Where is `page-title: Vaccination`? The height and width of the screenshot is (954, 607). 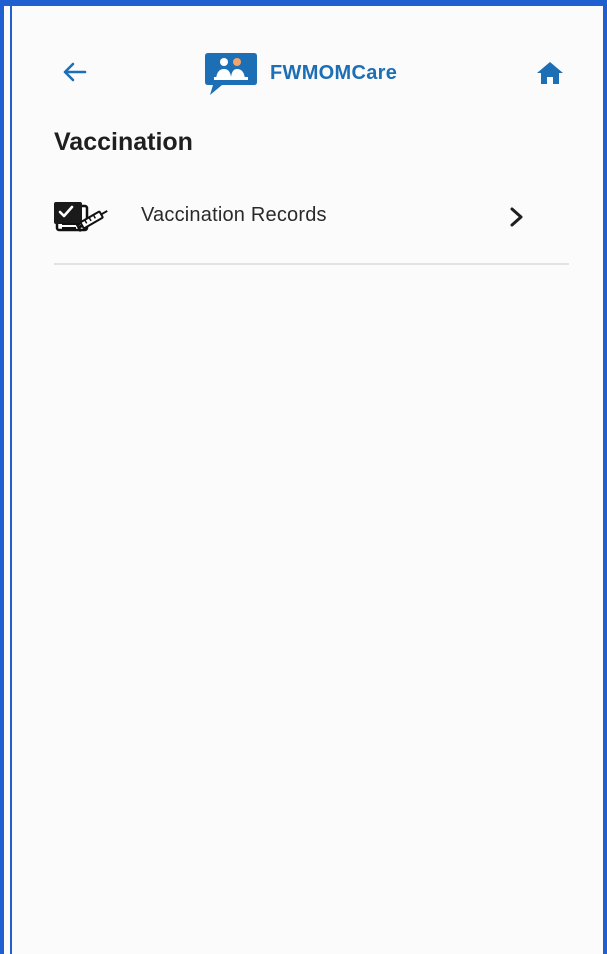
page-title: Vaccination is located at coordinates (123, 142).